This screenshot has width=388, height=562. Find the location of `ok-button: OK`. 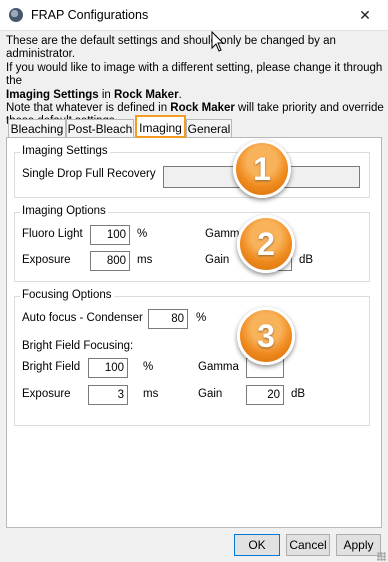

ok-button: OK is located at coordinates (257, 545).